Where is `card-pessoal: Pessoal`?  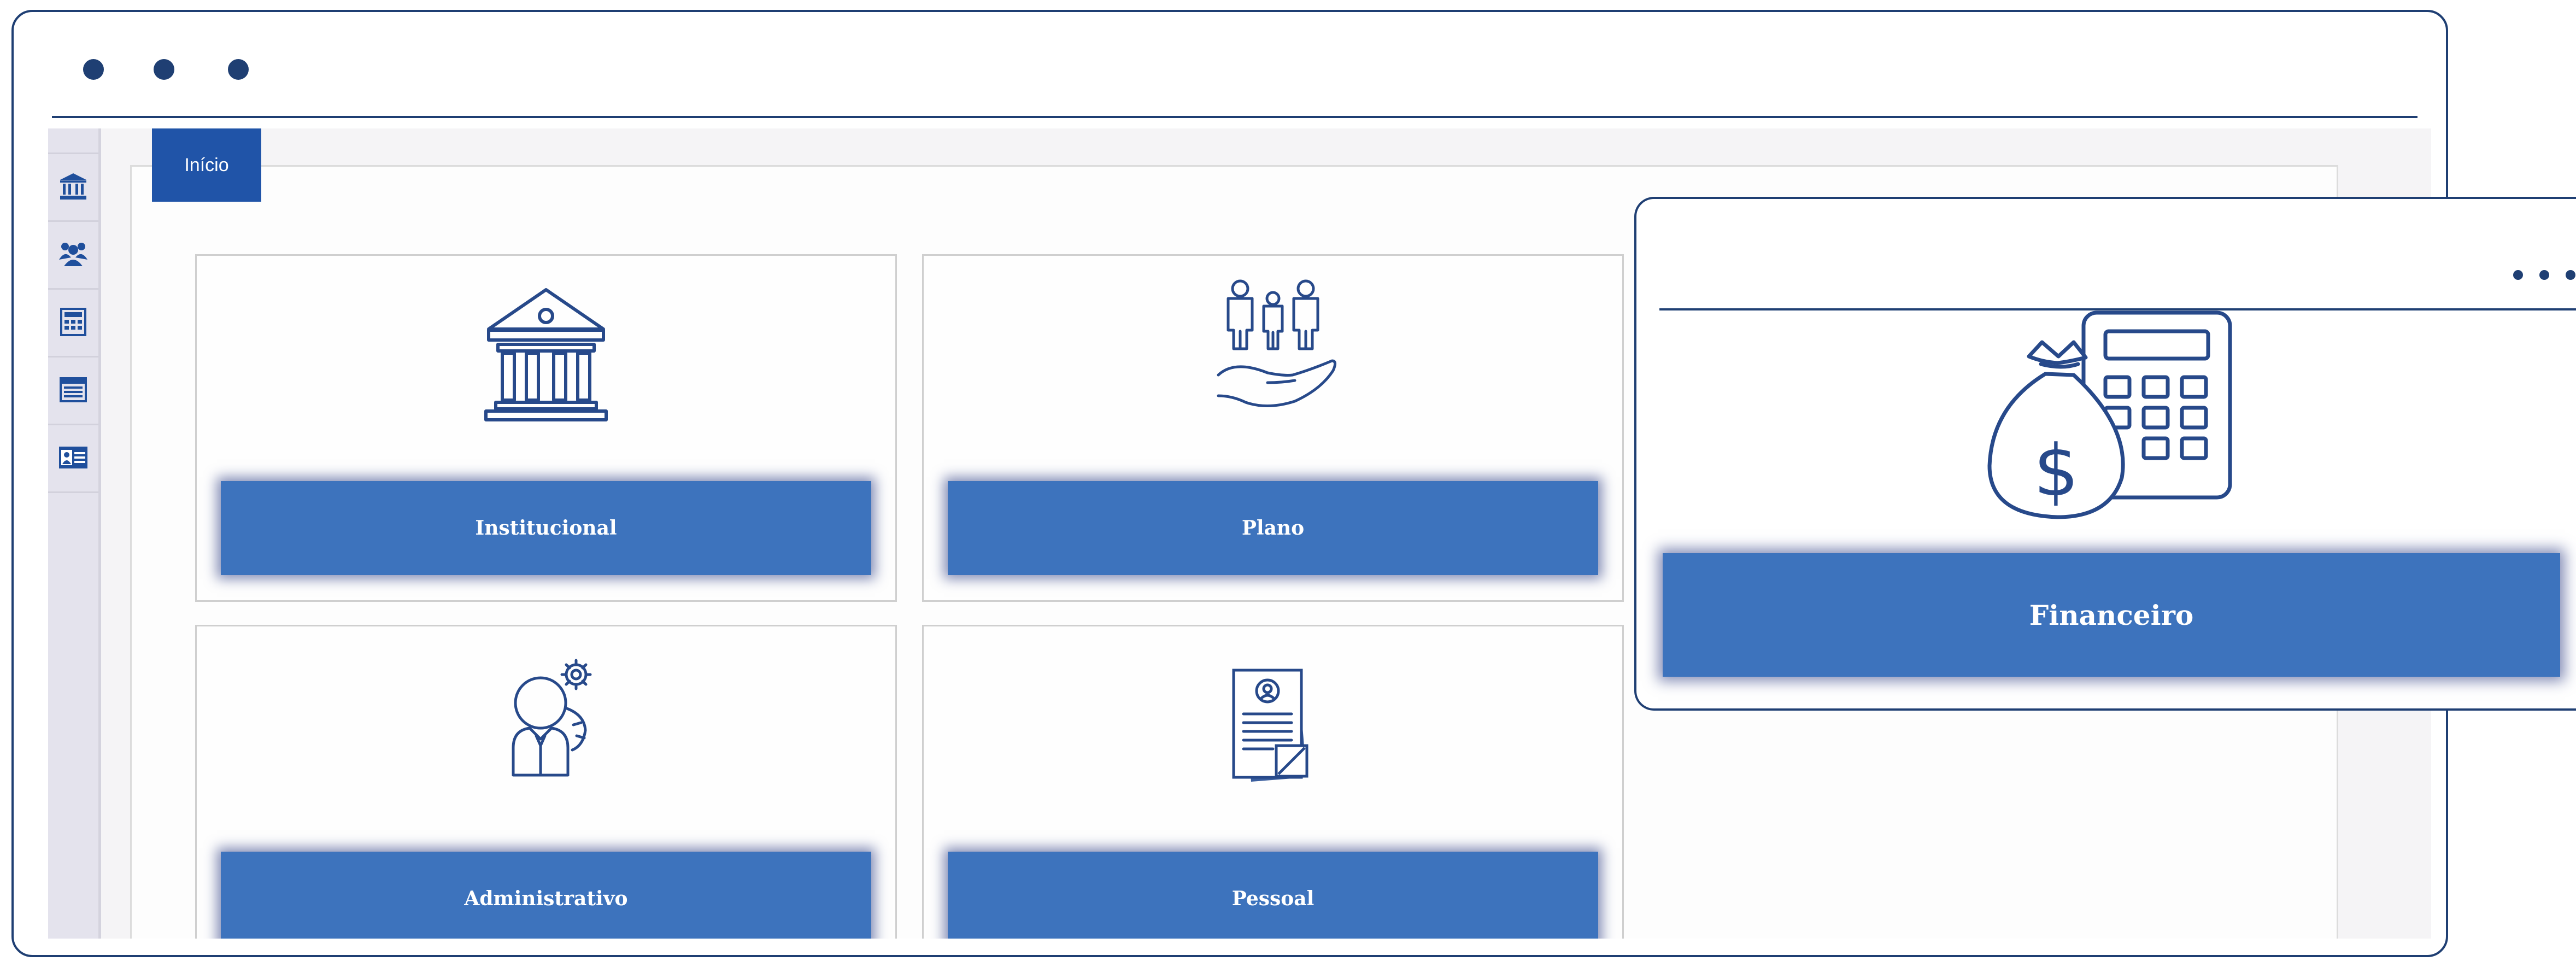 card-pessoal: Pessoal is located at coordinates (1273, 782).